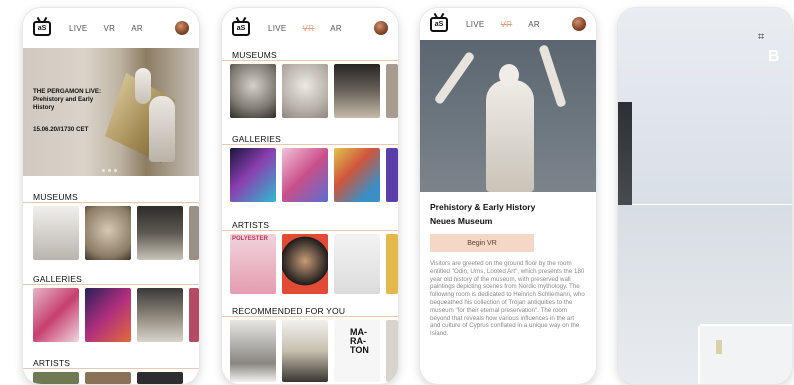  Describe the element at coordinates (705, 106) in the screenshot. I see `vr-view-image` at that location.